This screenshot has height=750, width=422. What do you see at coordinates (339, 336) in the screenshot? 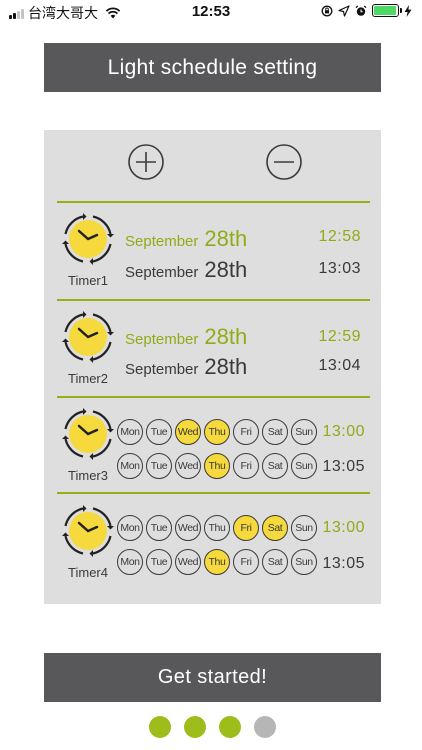
I see `start-time: 12:59` at bounding box center [339, 336].